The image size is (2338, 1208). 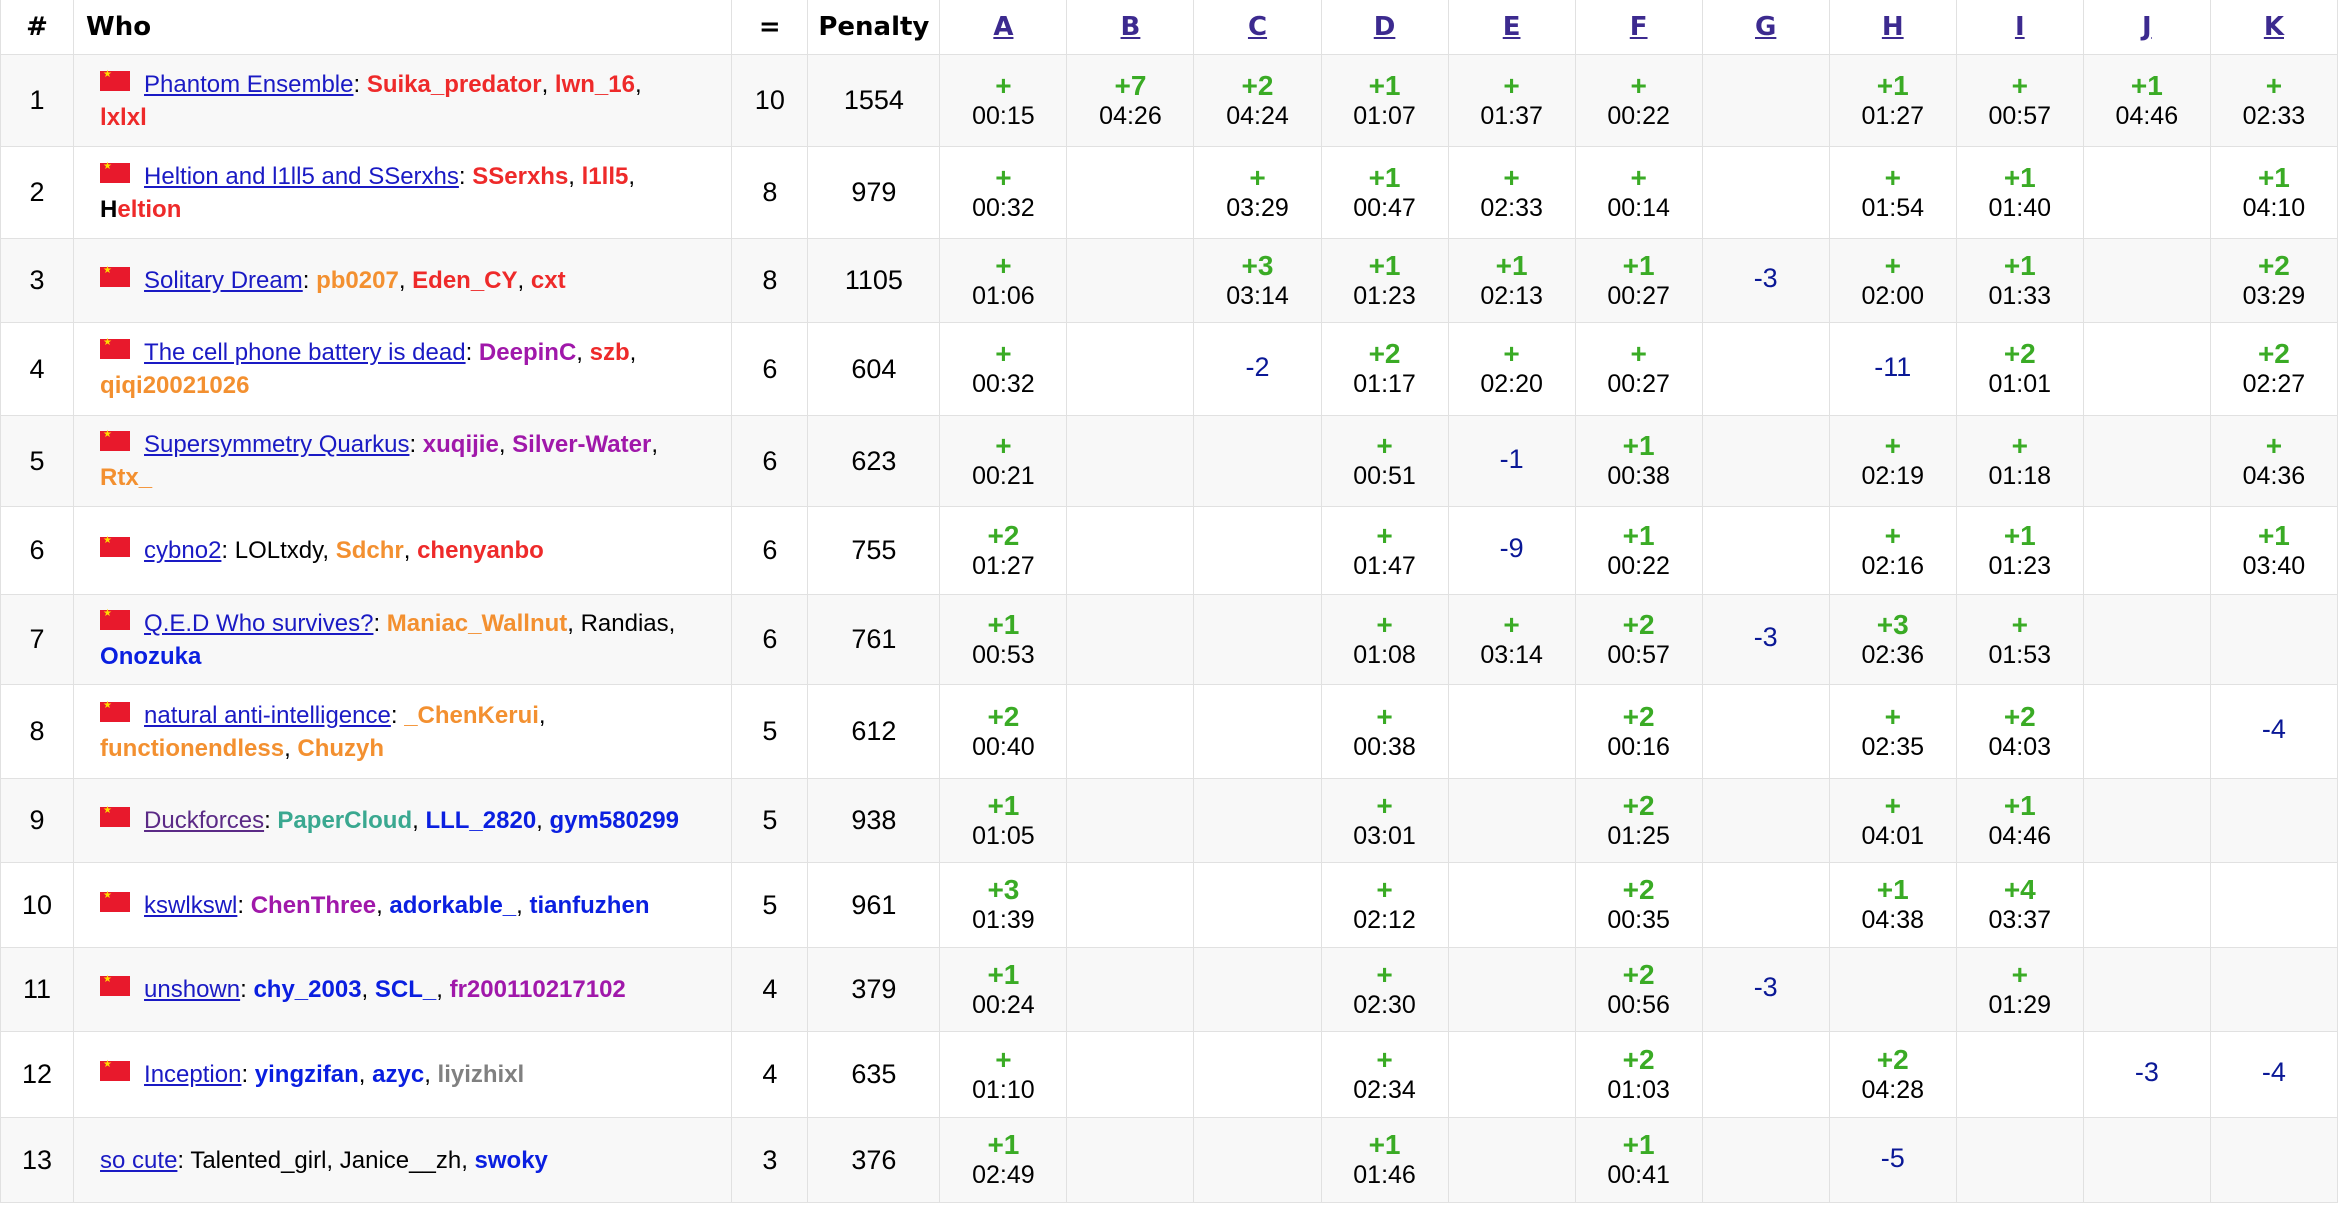 What do you see at coordinates (1511, 461) in the screenshot?
I see `problem-cell: -1` at bounding box center [1511, 461].